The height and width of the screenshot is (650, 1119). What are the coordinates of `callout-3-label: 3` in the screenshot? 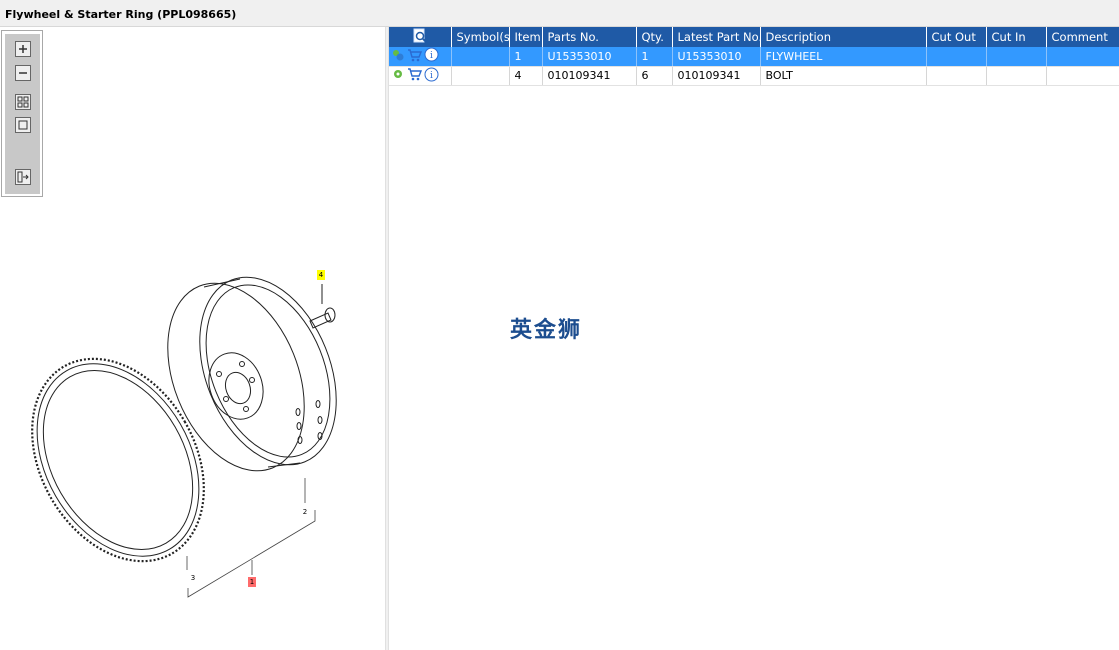 It's located at (193, 578).